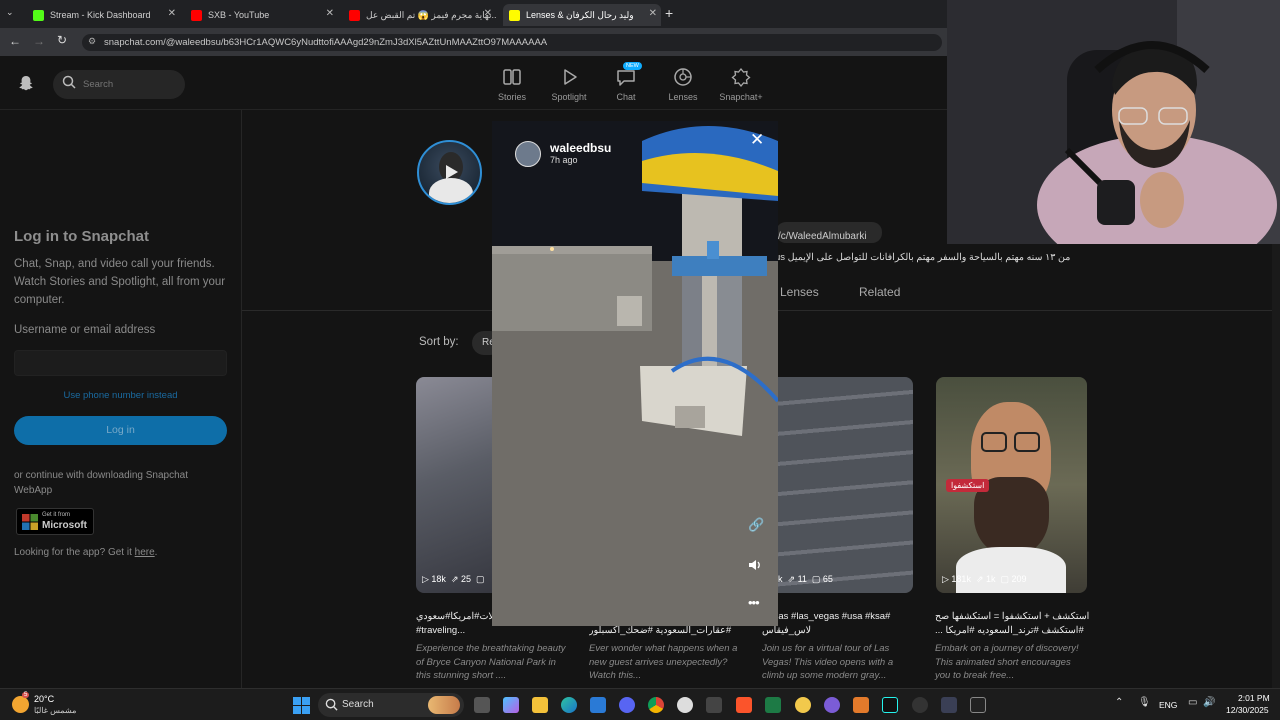 This screenshot has height=720, width=1280. I want to click on tab-kick-dashboard: Stream - Kick Dashboard ✕, so click(104, 15).